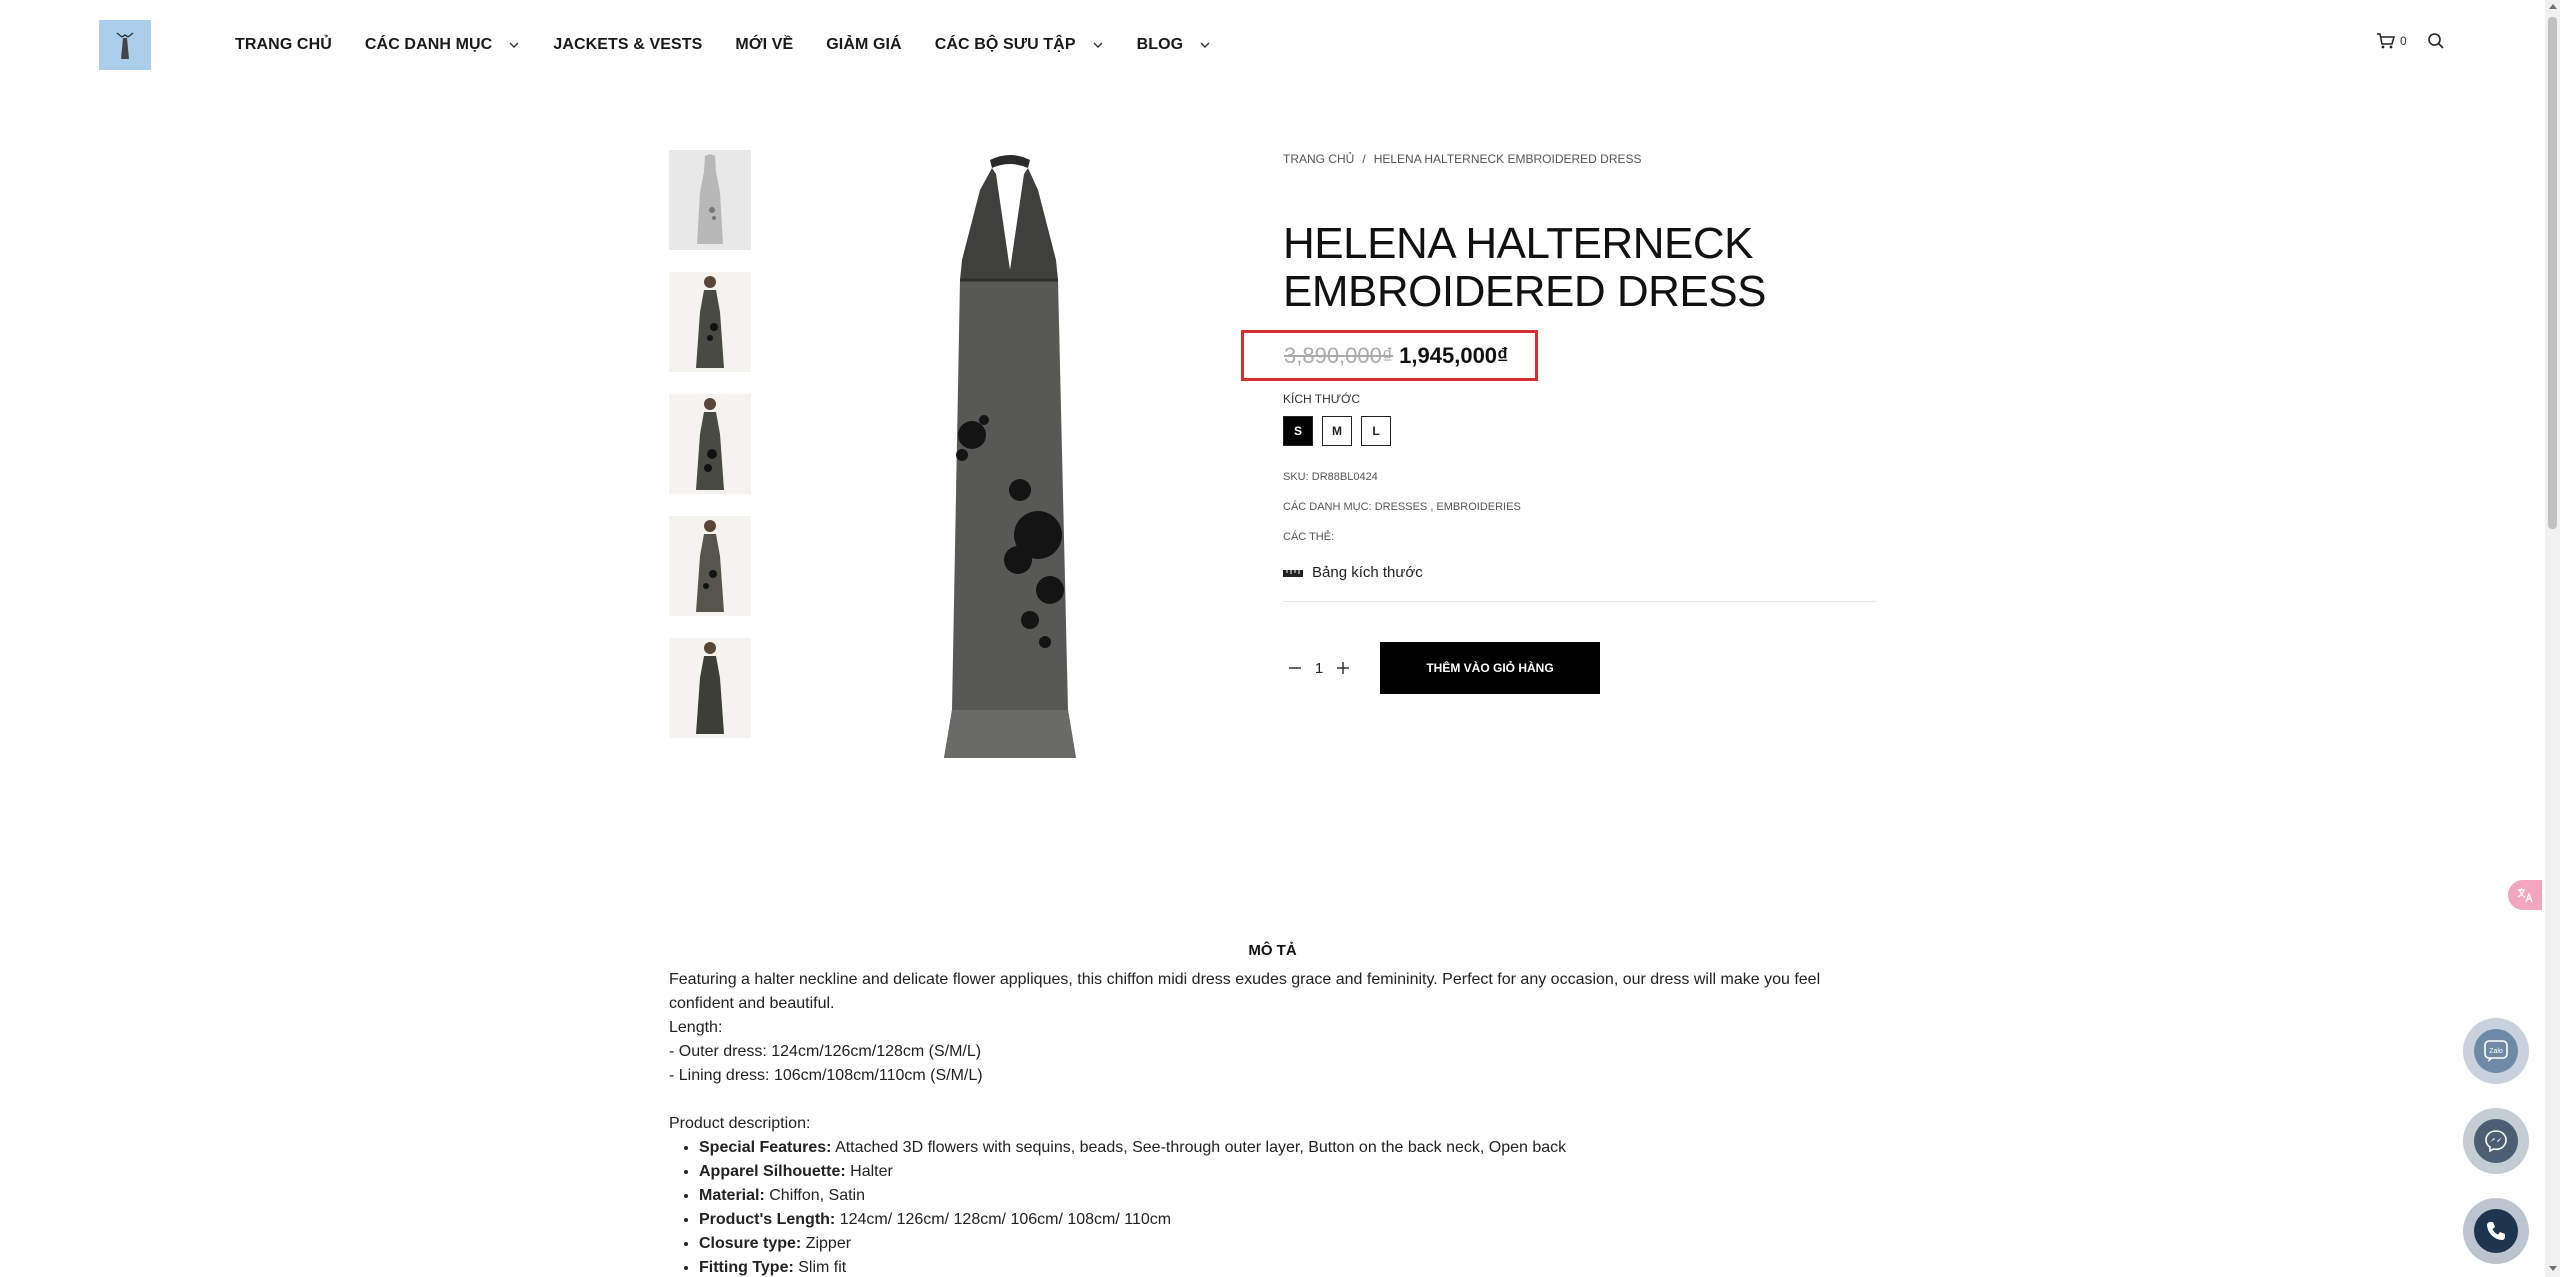 This screenshot has width=2560, height=1277. I want to click on cart-count: 0, so click(2403, 41).